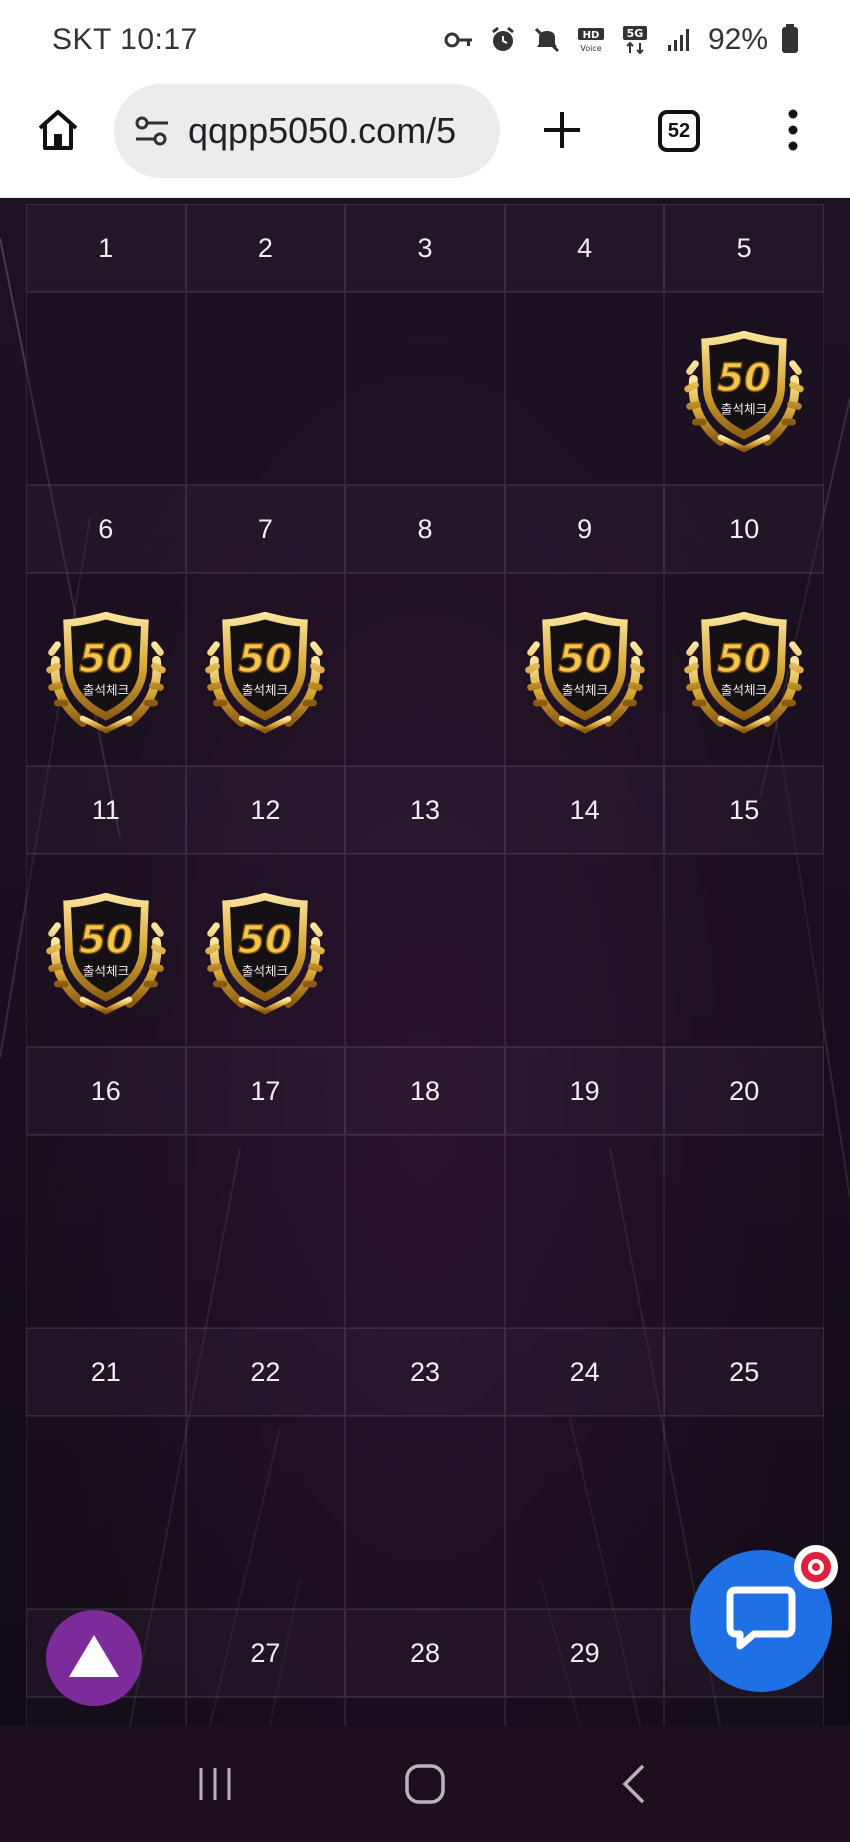 This screenshot has width=850, height=1842. I want to click on triangle-up-icon, so click(94, 1658).